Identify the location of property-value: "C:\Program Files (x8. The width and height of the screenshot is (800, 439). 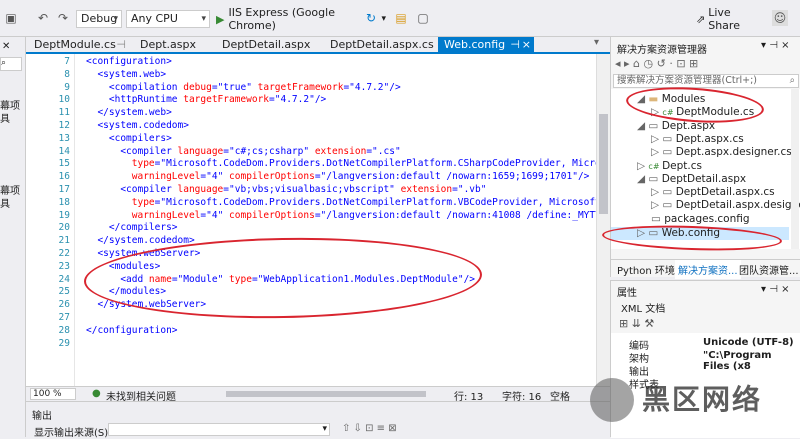
(751, 361).